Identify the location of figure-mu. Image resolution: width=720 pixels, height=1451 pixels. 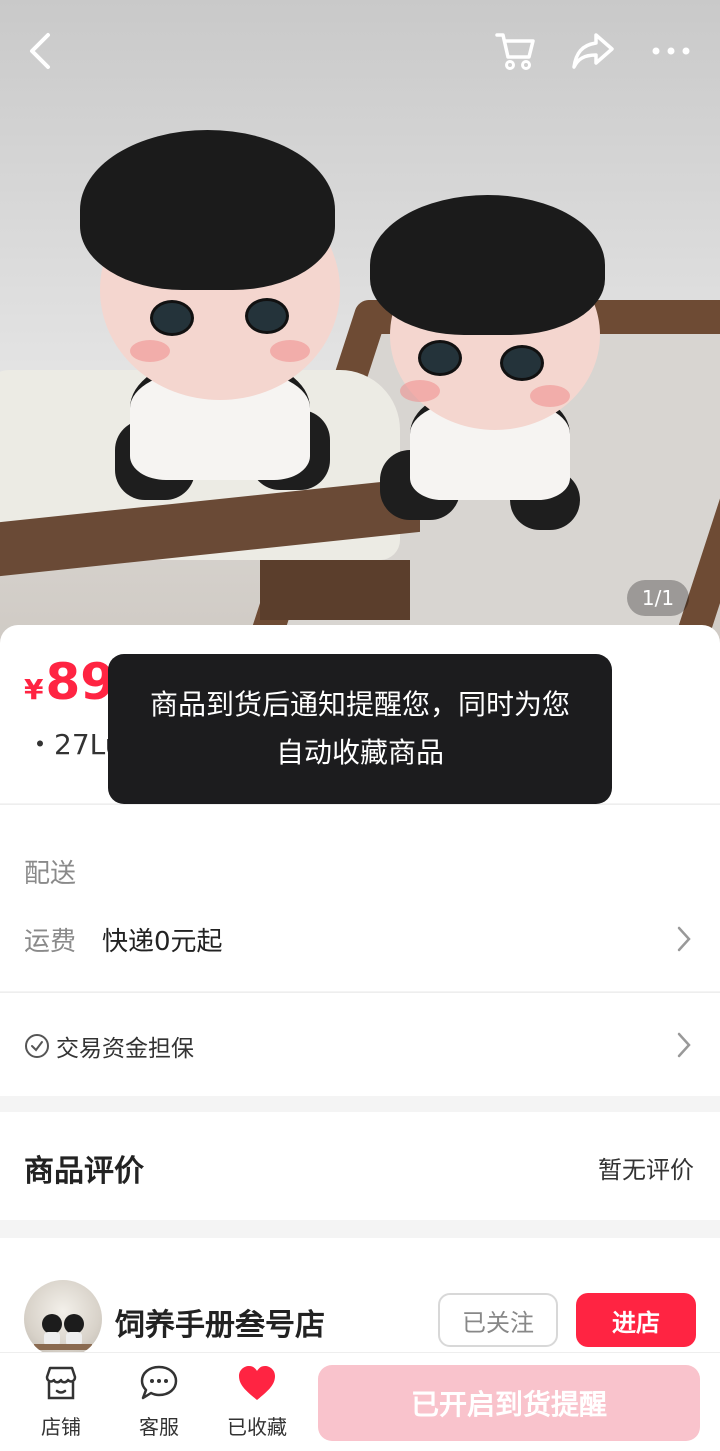
(490, 370).